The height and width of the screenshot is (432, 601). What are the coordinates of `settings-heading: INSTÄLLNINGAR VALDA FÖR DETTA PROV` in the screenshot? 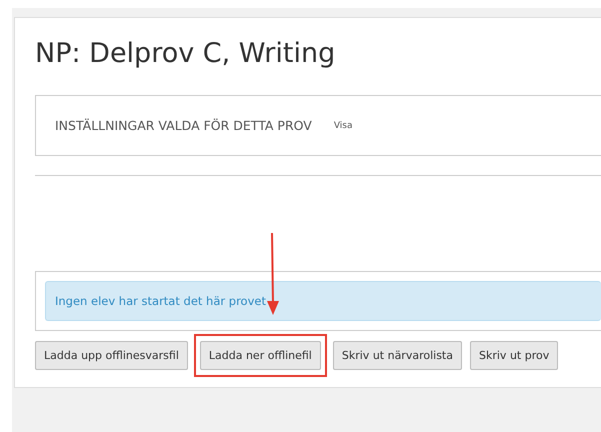 It's located at (183, 125).